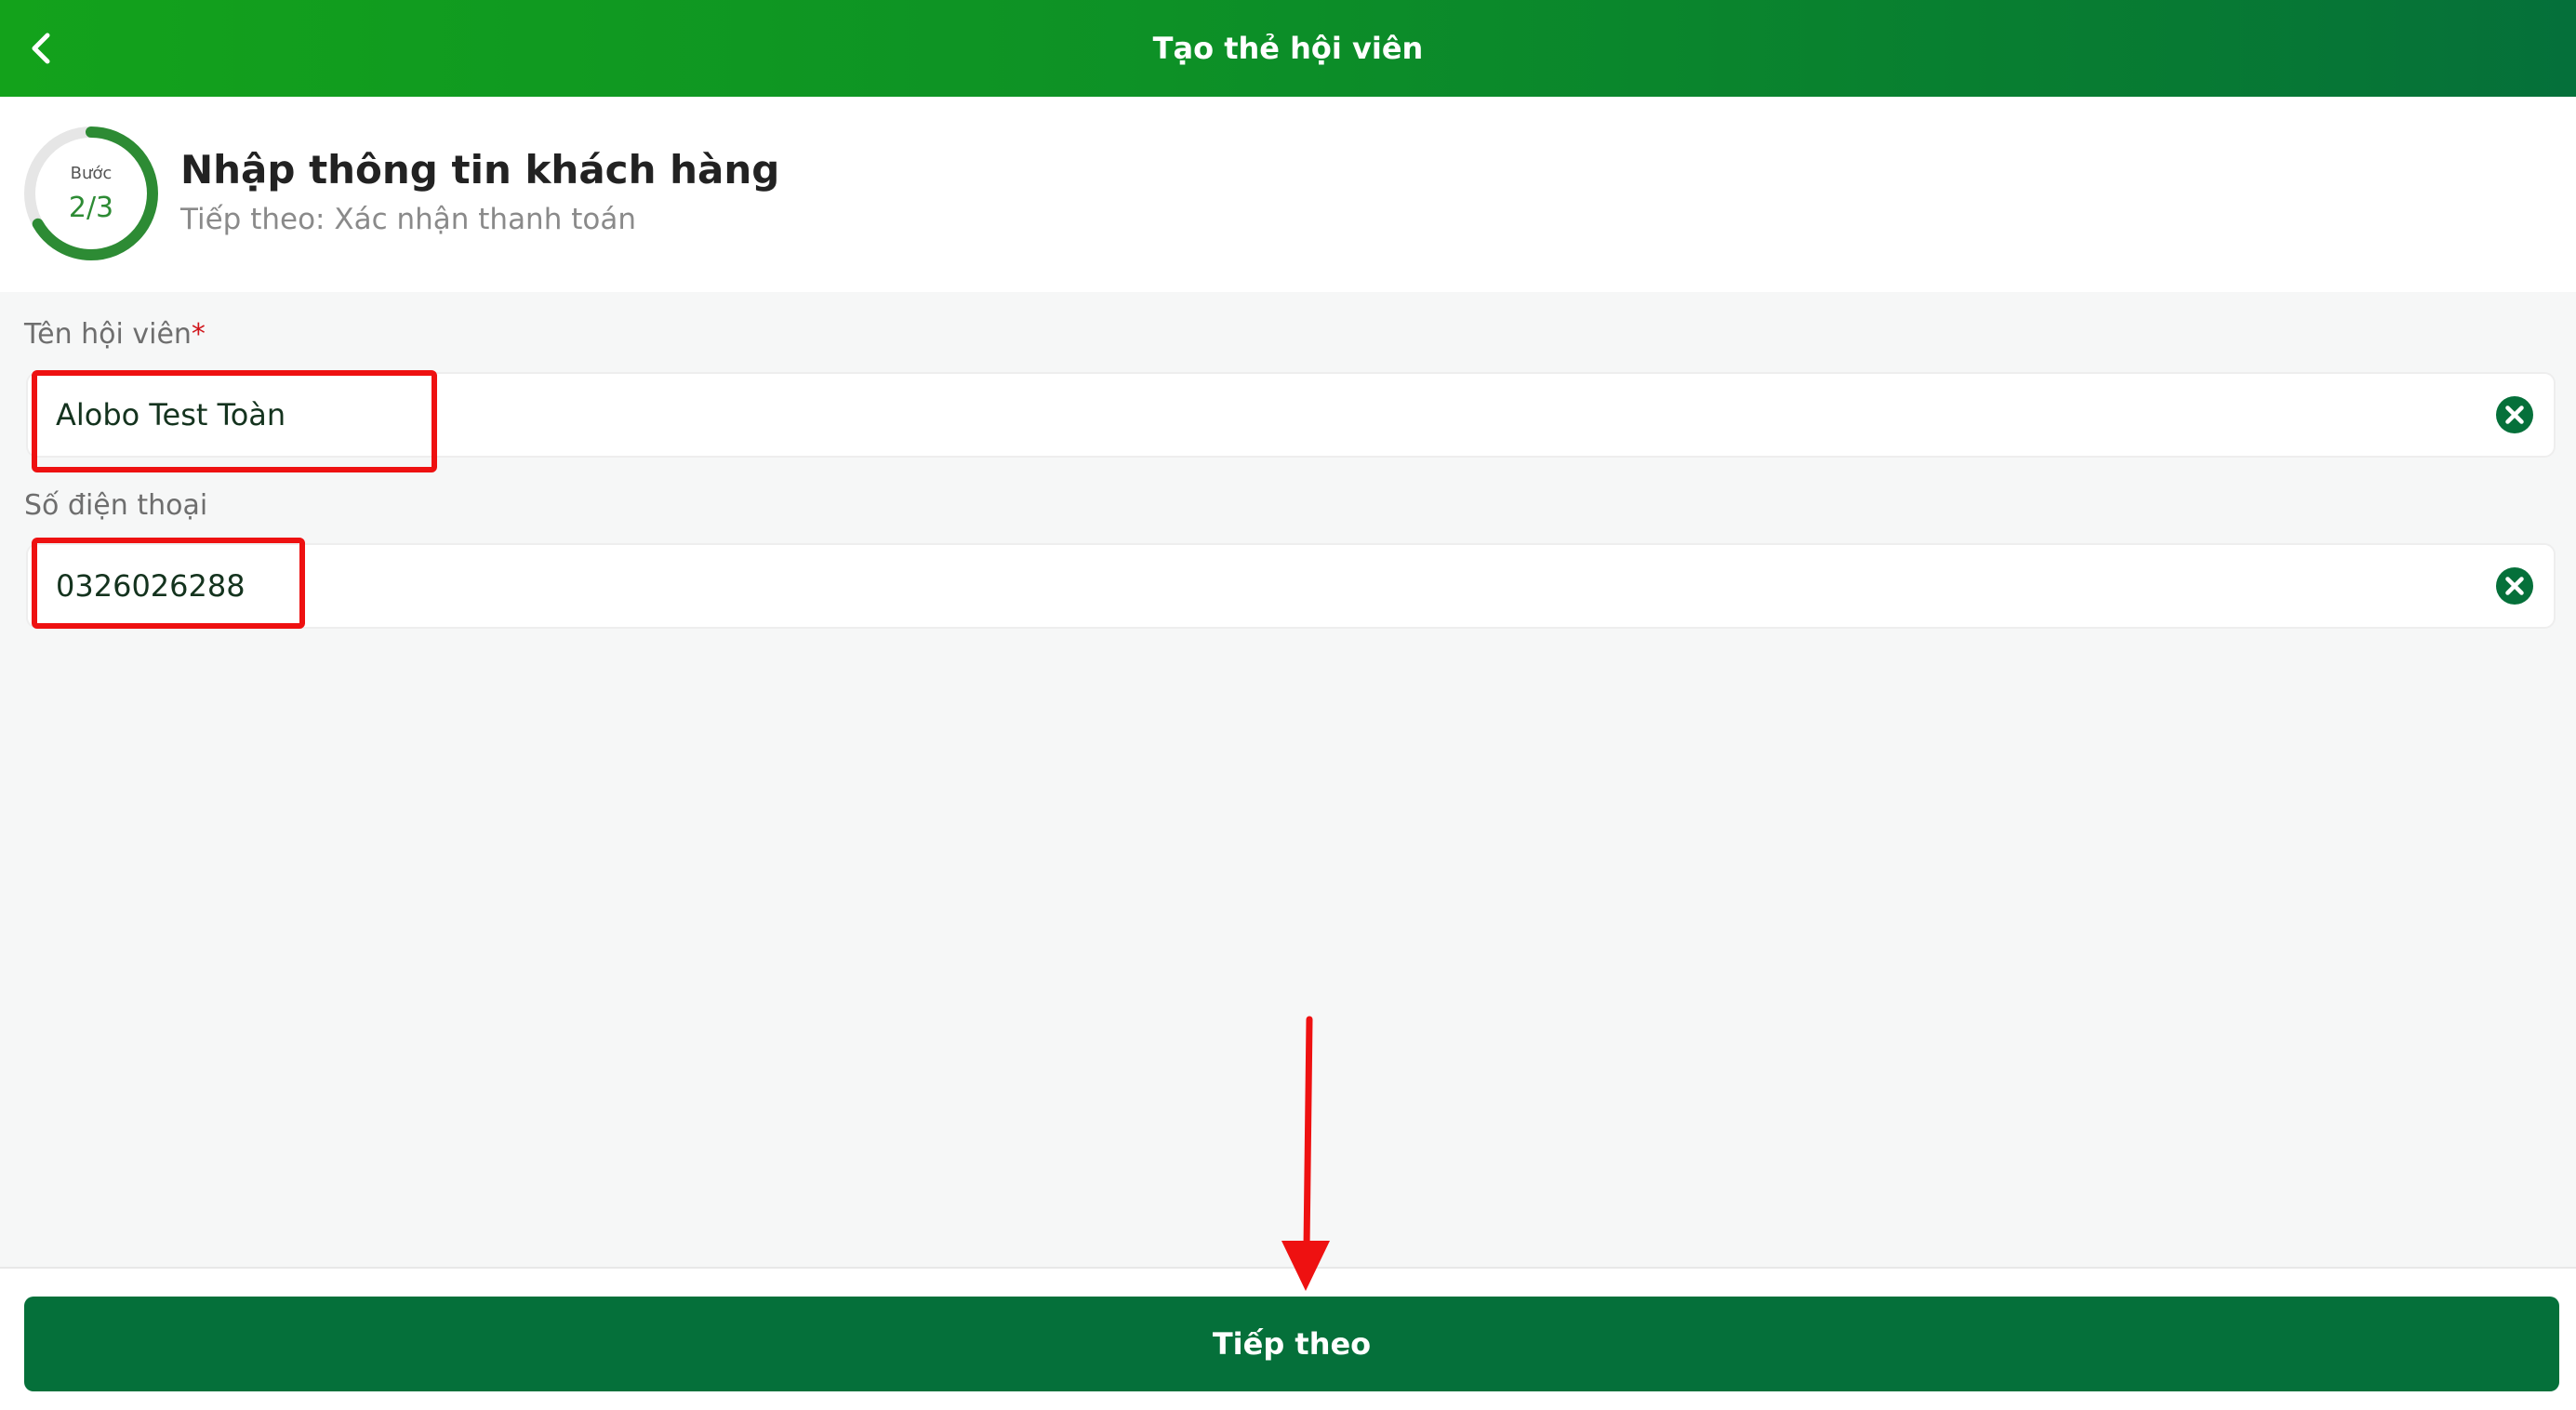 The width and height of the screenshot is (2576, 1410). I want to click on page-title: Tạo thẻ hội viên, so click(1288, 48).